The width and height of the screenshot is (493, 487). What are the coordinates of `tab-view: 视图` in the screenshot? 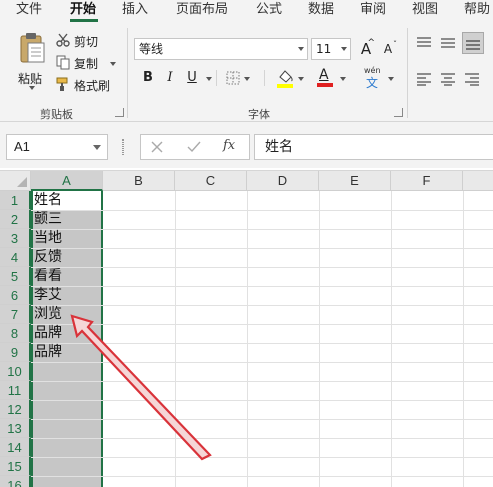 It's located at (425, 11).